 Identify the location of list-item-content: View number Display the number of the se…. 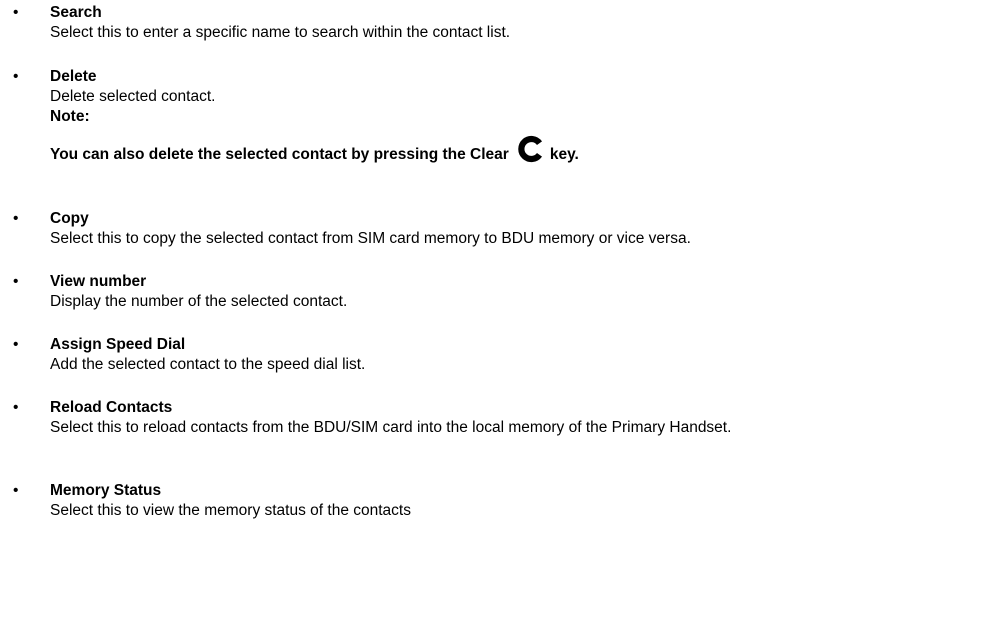
(500, 292).